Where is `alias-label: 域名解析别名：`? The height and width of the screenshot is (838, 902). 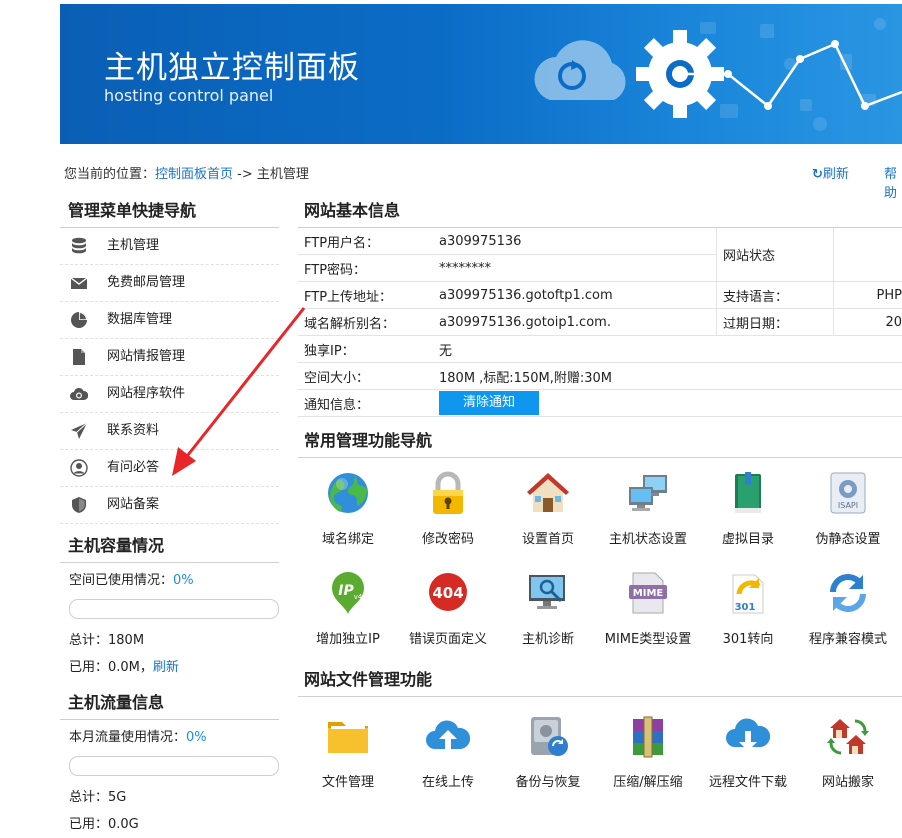 alias-label: 域名解析别名： is located at coordinates (365, 322).